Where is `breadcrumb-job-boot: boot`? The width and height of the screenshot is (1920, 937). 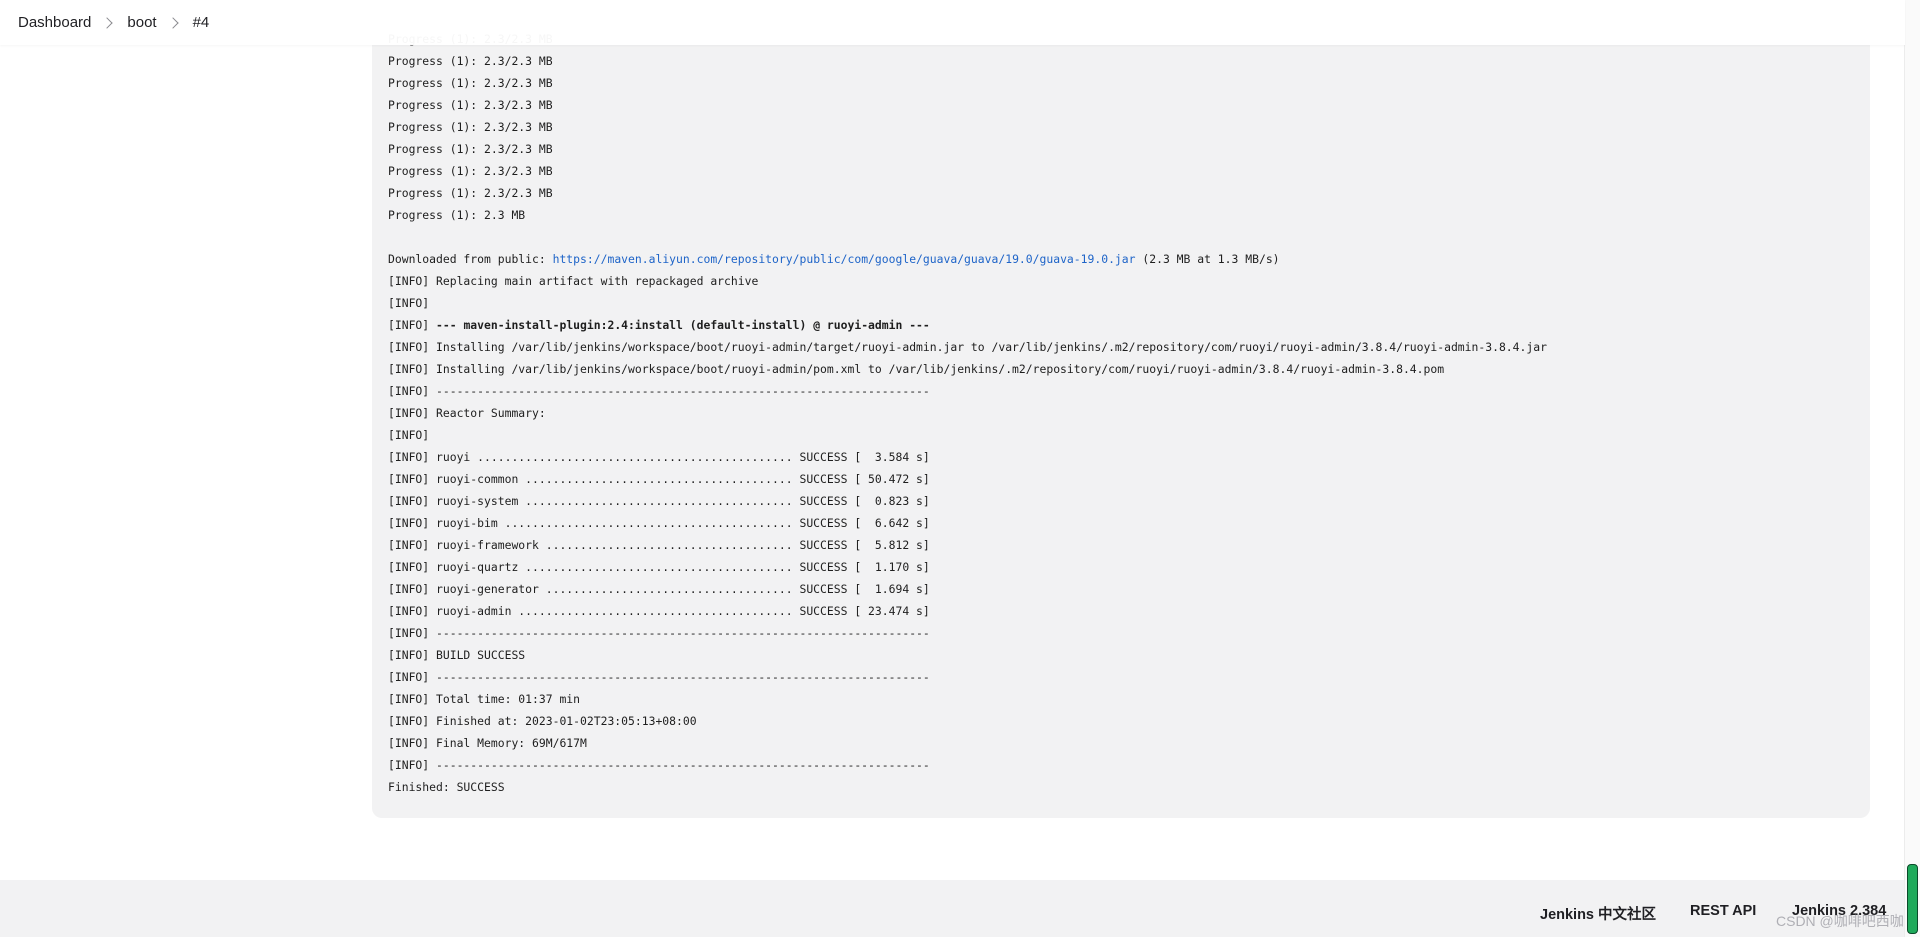
breadcrumb-job-boot: boot is located at coordinates (141, 22).